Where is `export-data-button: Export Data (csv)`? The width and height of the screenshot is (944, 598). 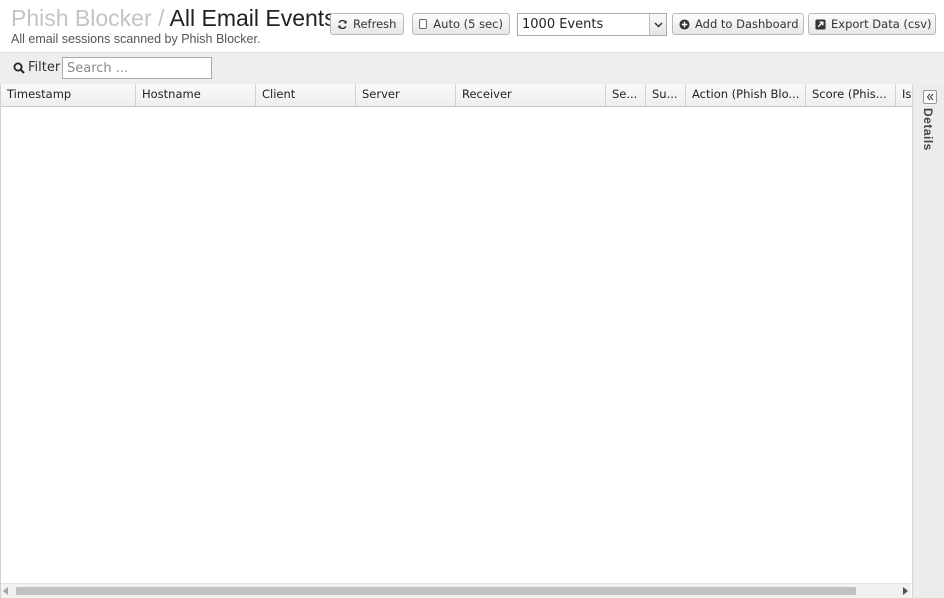 export-data-button: Export Data (csv) is located at coordinates (872, 24).